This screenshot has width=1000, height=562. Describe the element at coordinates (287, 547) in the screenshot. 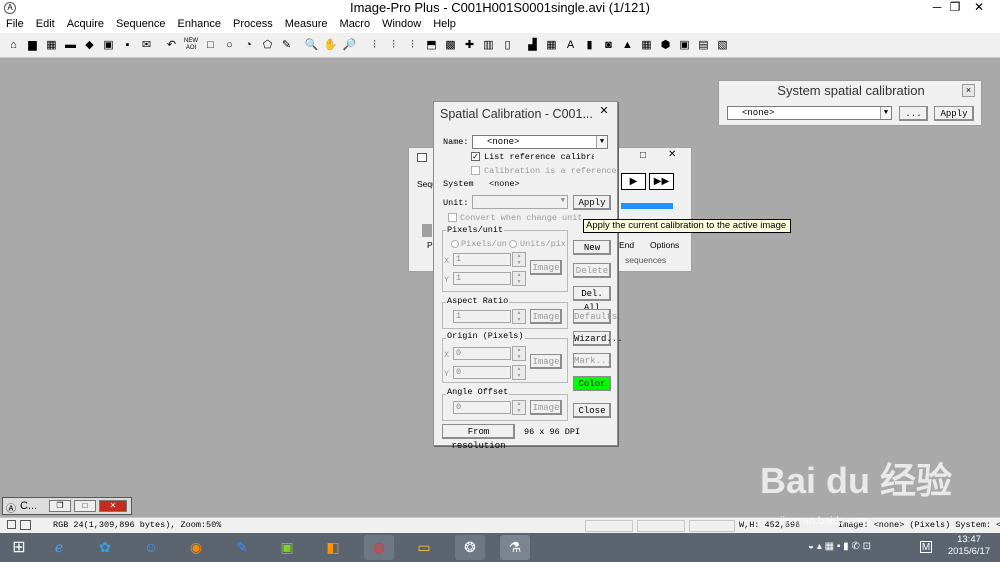

I see `iqiyi-icon: ▣` at that location.